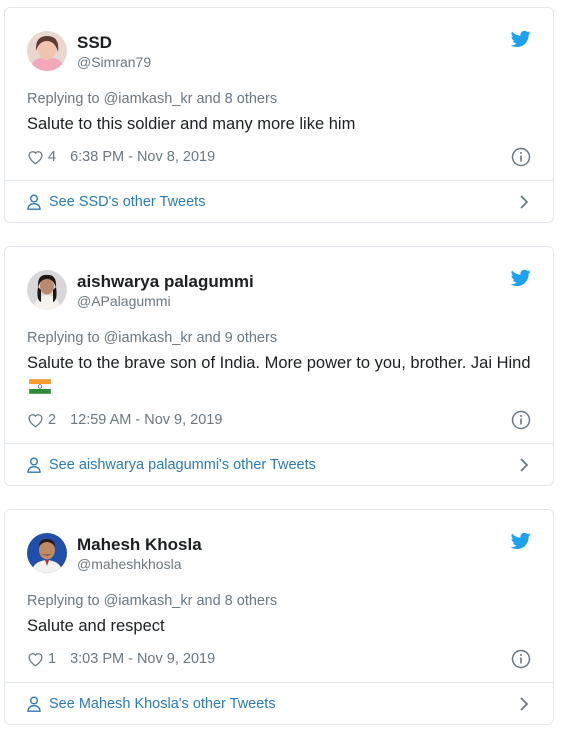  Describe the element at coordinates (279, 201) in the screenshot. I see `see-other-tweets-link: See SSD's other Tweets` at that location.